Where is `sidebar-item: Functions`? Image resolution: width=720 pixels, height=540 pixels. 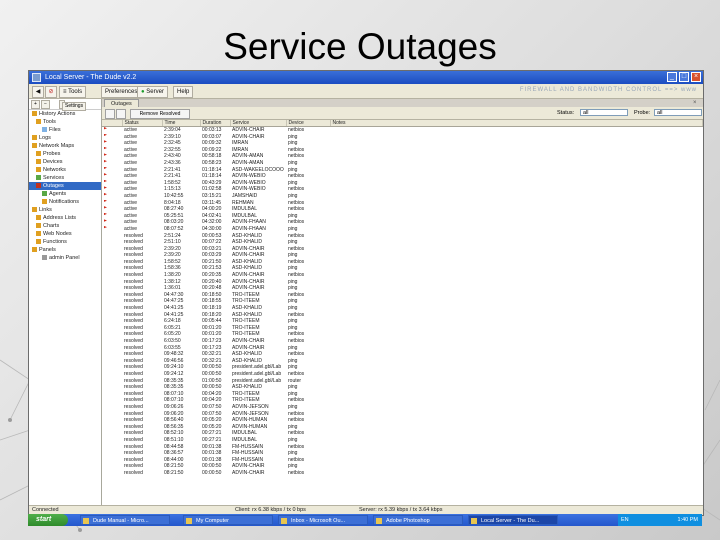
sidebar-item: Functions is located at coordinates (65, 242).